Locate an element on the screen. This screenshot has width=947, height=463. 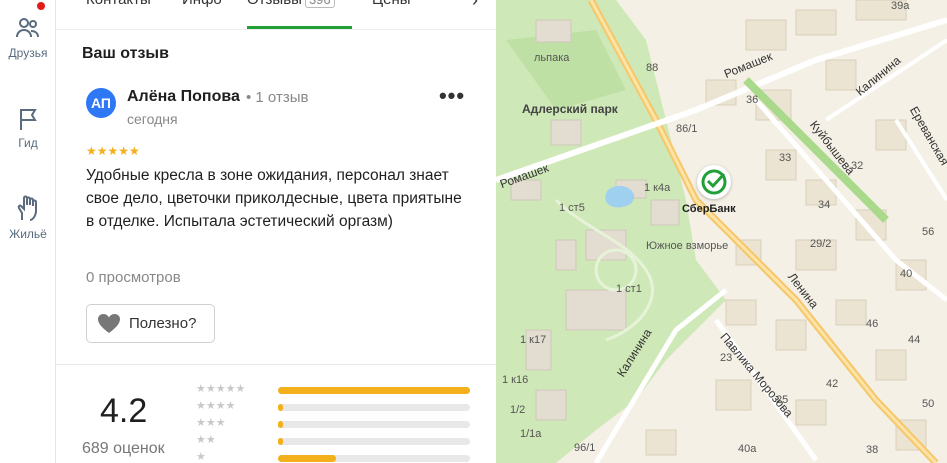
nav-item-housing-label: Жильё is located at coordinates (28, 234).